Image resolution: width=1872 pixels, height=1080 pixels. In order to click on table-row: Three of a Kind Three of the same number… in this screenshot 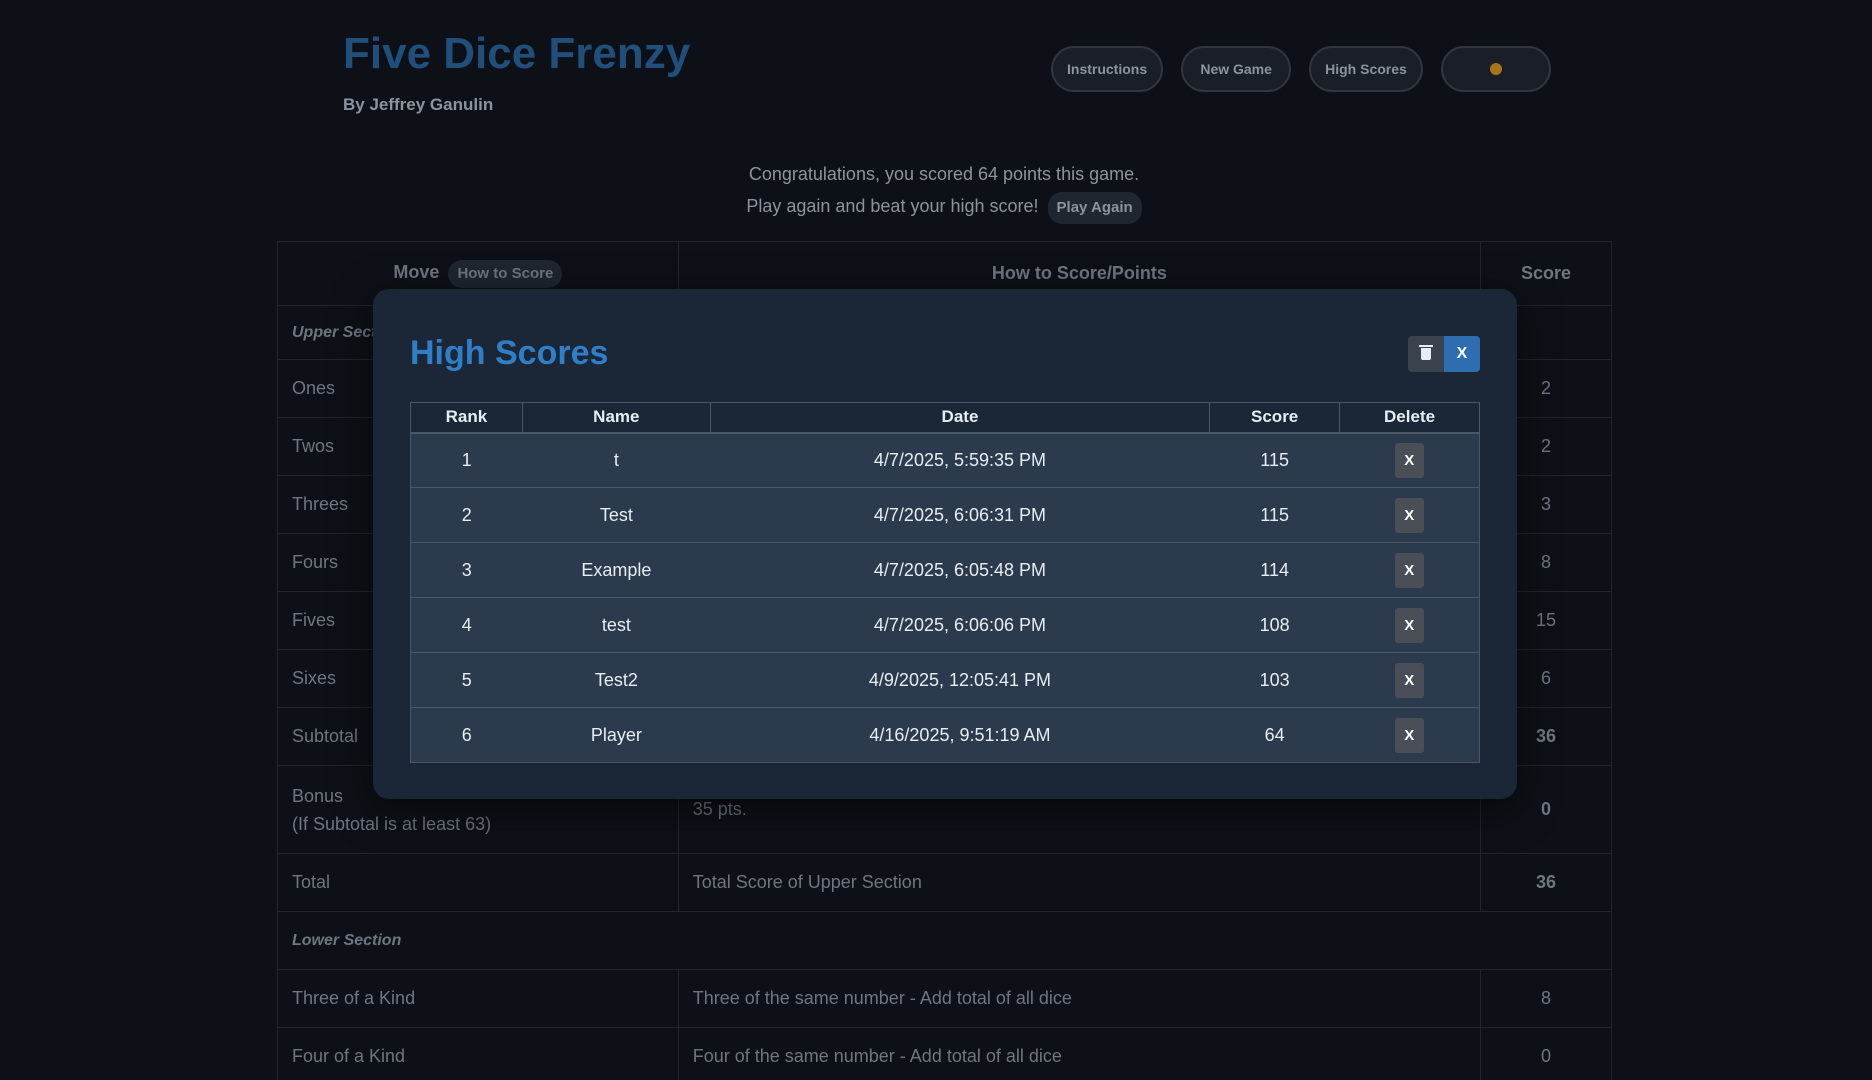, I will do `click(944, 998)`.